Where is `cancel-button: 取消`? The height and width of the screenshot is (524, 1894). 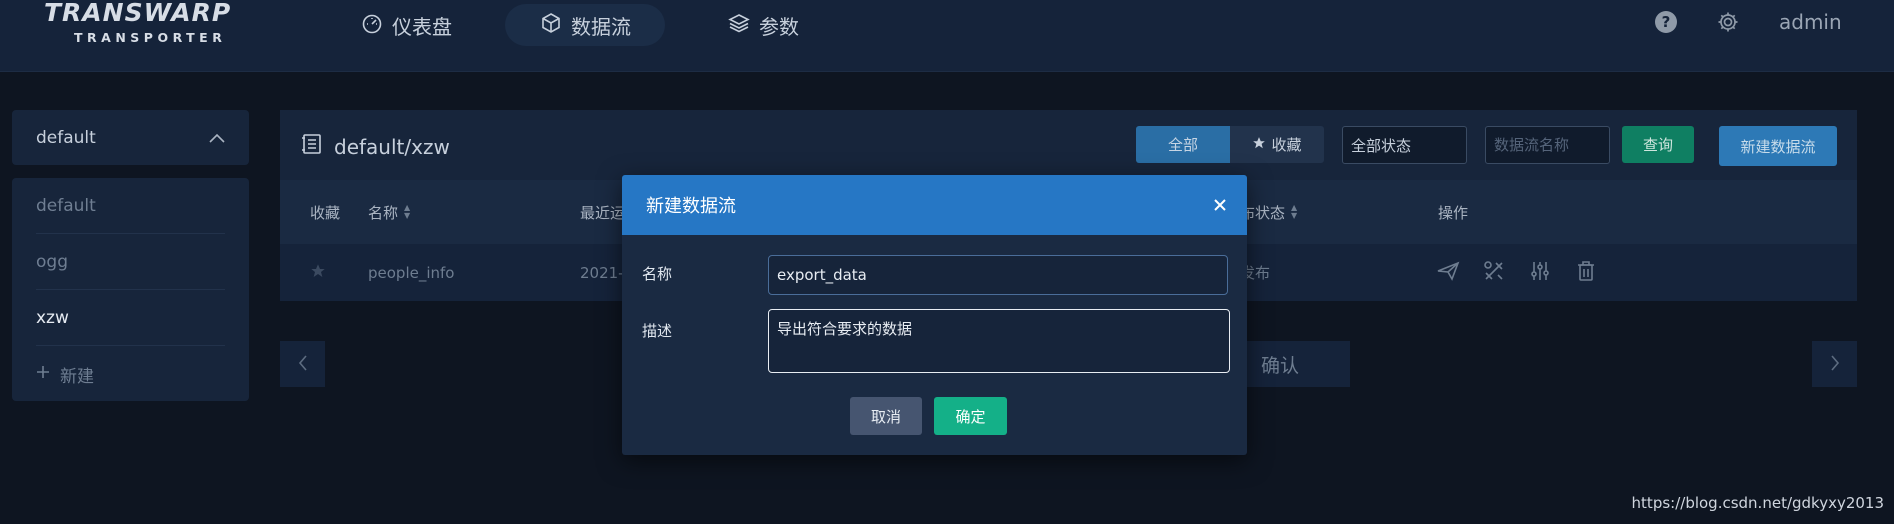
cancel-button: 取消 is located at coordinates (886, 416).